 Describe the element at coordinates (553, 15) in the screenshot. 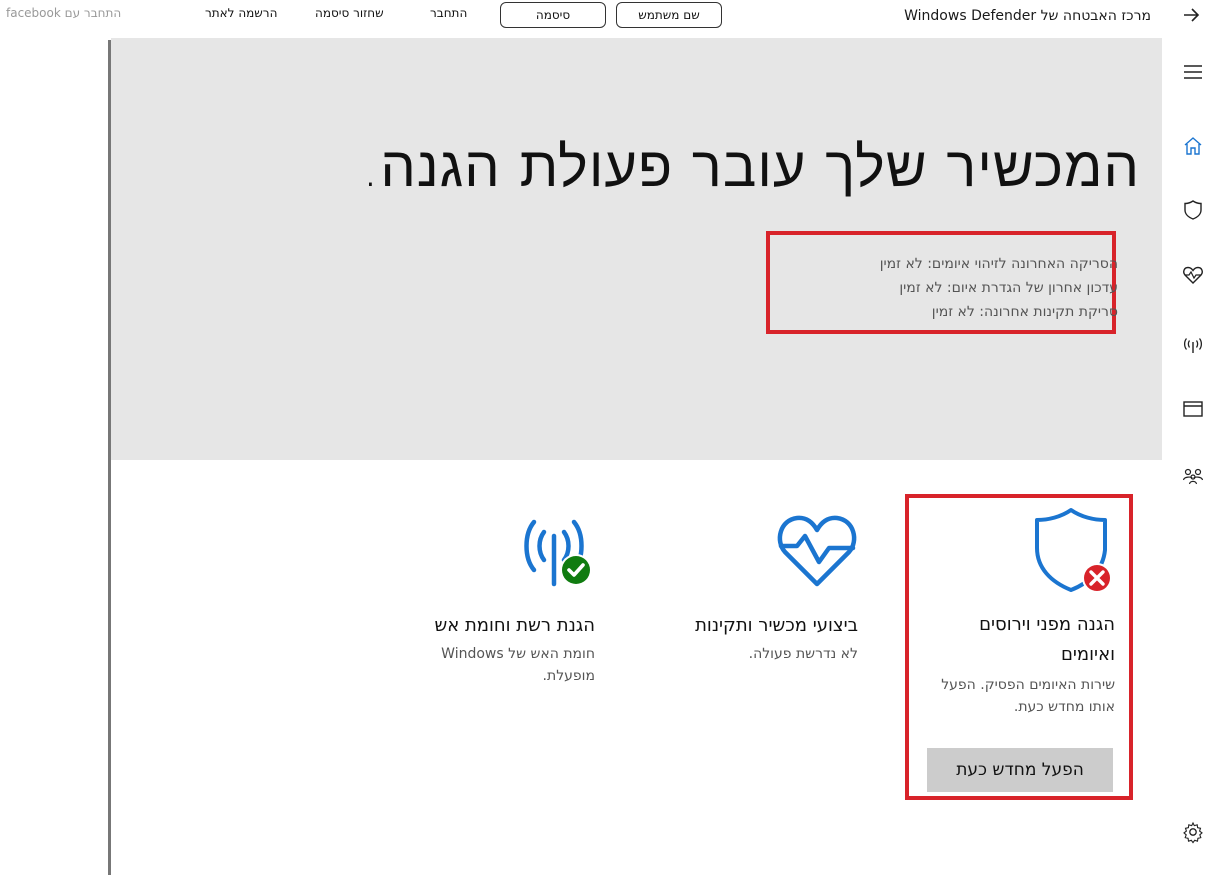

I see `password-input` at that location.